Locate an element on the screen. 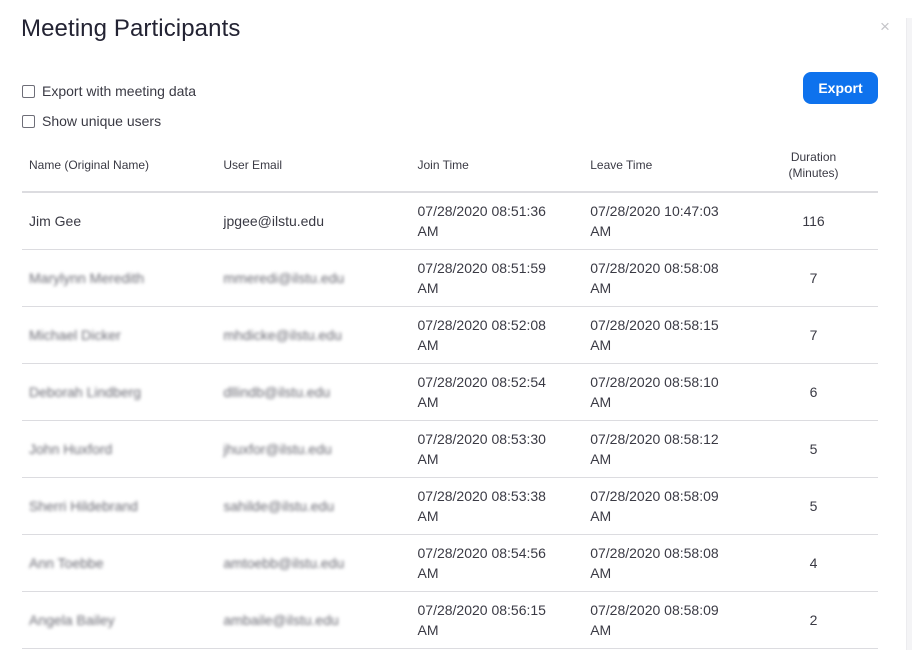 The image size is (912, 650). header-name: Name (Original Name) is located at coordinates (119, 165).